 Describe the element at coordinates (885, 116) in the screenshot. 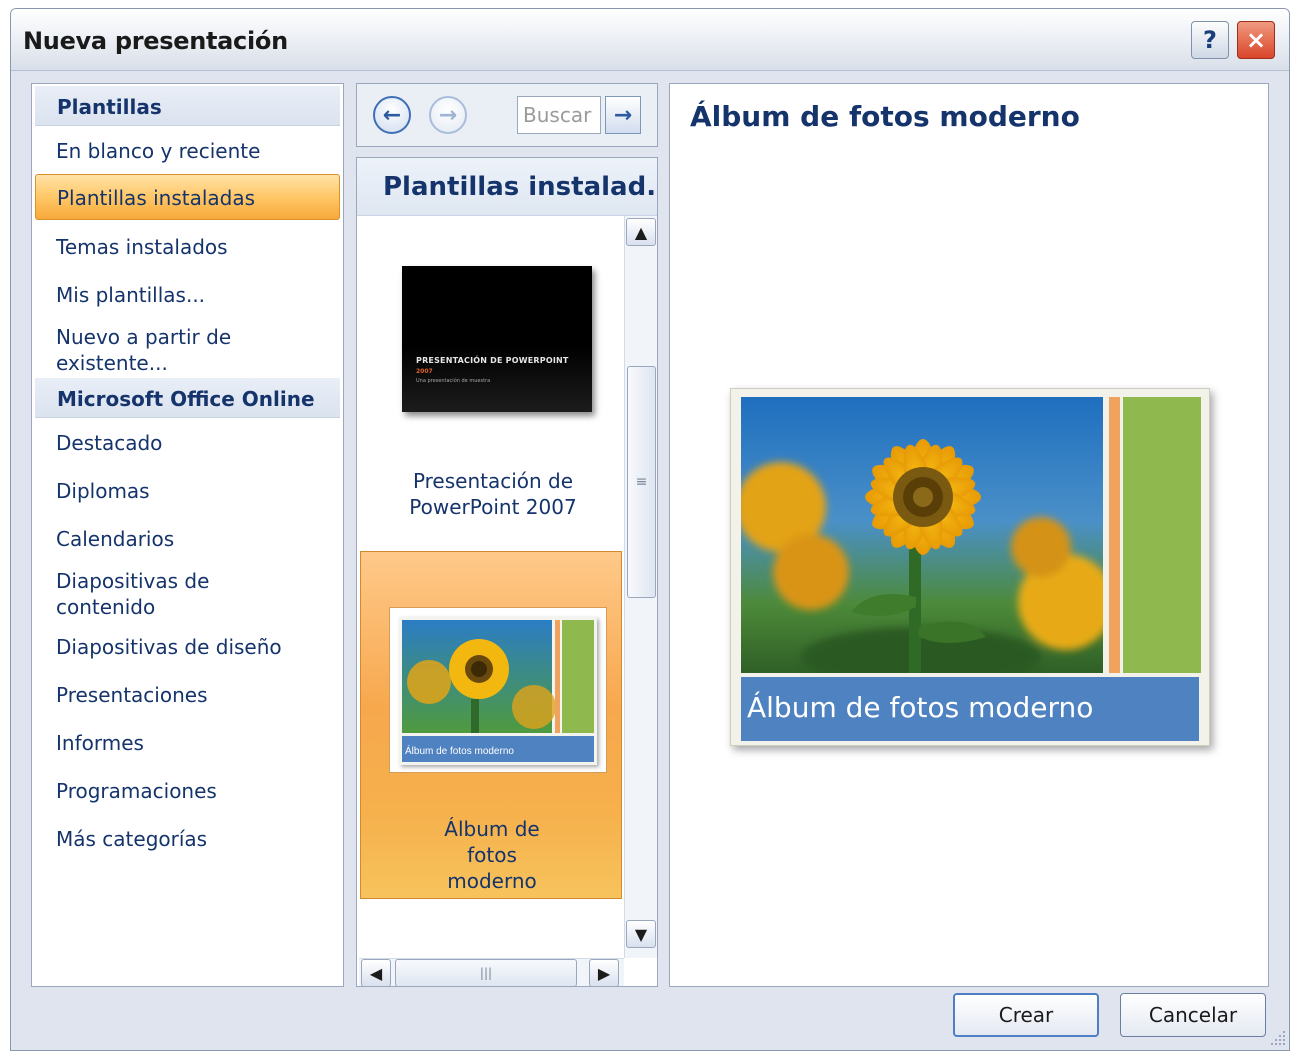

I see `preview-title: Álbum de fotos moderno` at that location.